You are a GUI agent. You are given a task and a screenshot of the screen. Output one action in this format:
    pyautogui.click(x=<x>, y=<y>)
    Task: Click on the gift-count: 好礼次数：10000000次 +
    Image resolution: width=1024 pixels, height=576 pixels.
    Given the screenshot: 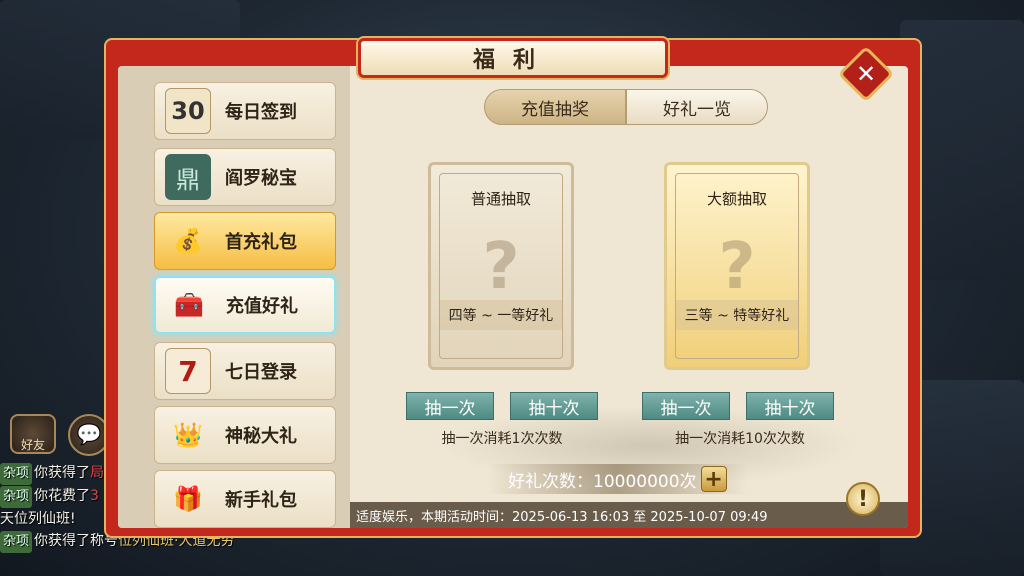 What is the action you would take?
    pyautogui.click(x=617, y=479)
    